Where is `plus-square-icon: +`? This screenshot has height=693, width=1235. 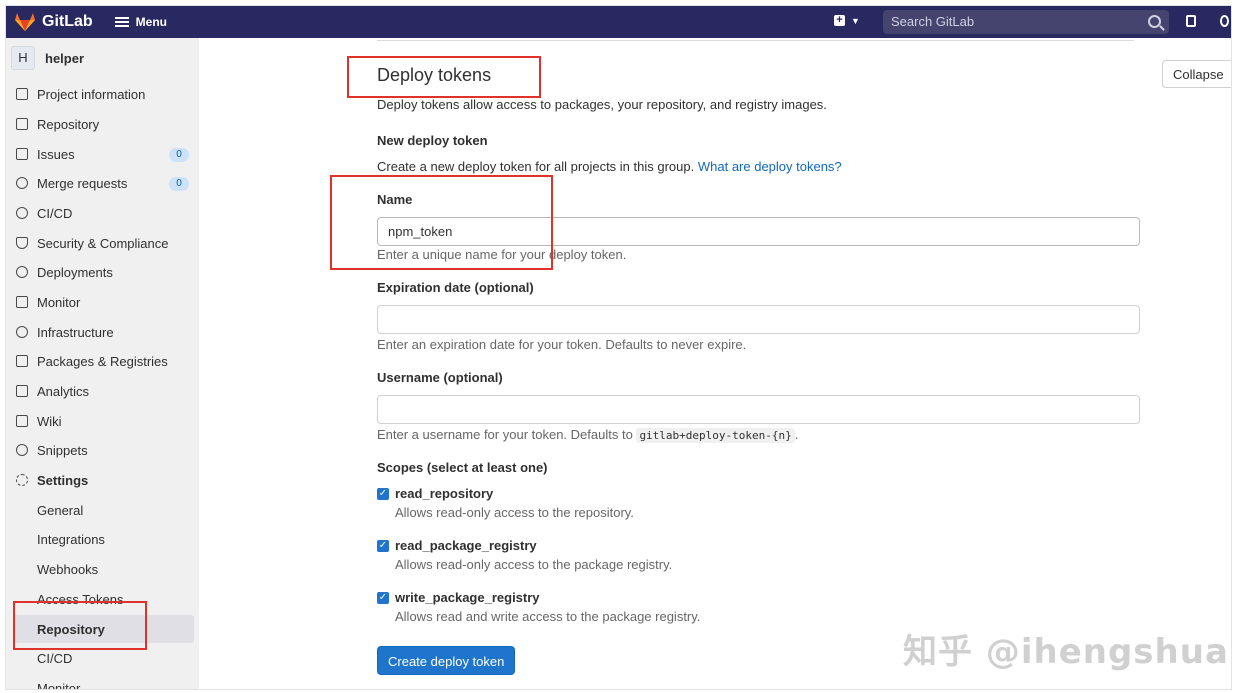 plus-square-icon: + is located at coordinates (839, 20).